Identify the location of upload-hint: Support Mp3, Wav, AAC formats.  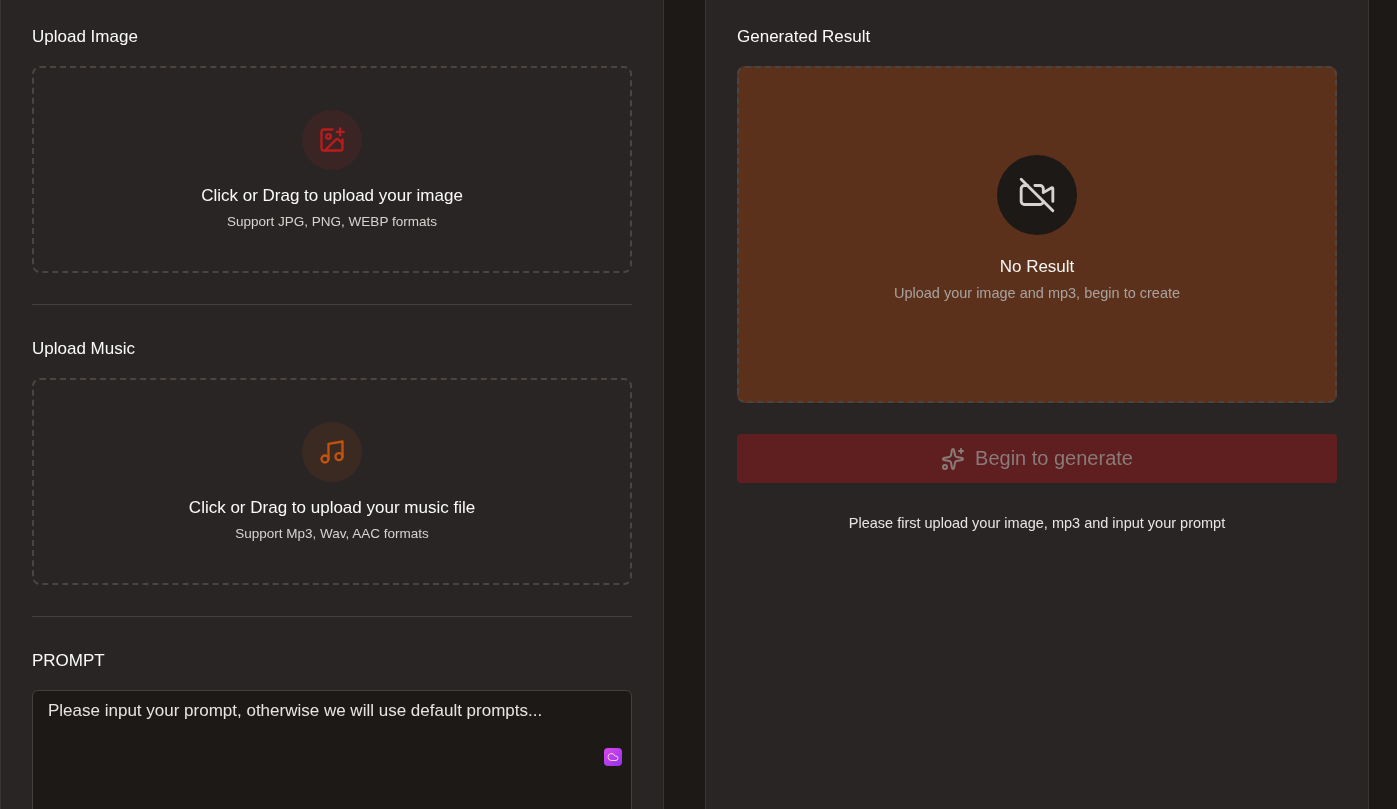
(332, 533).